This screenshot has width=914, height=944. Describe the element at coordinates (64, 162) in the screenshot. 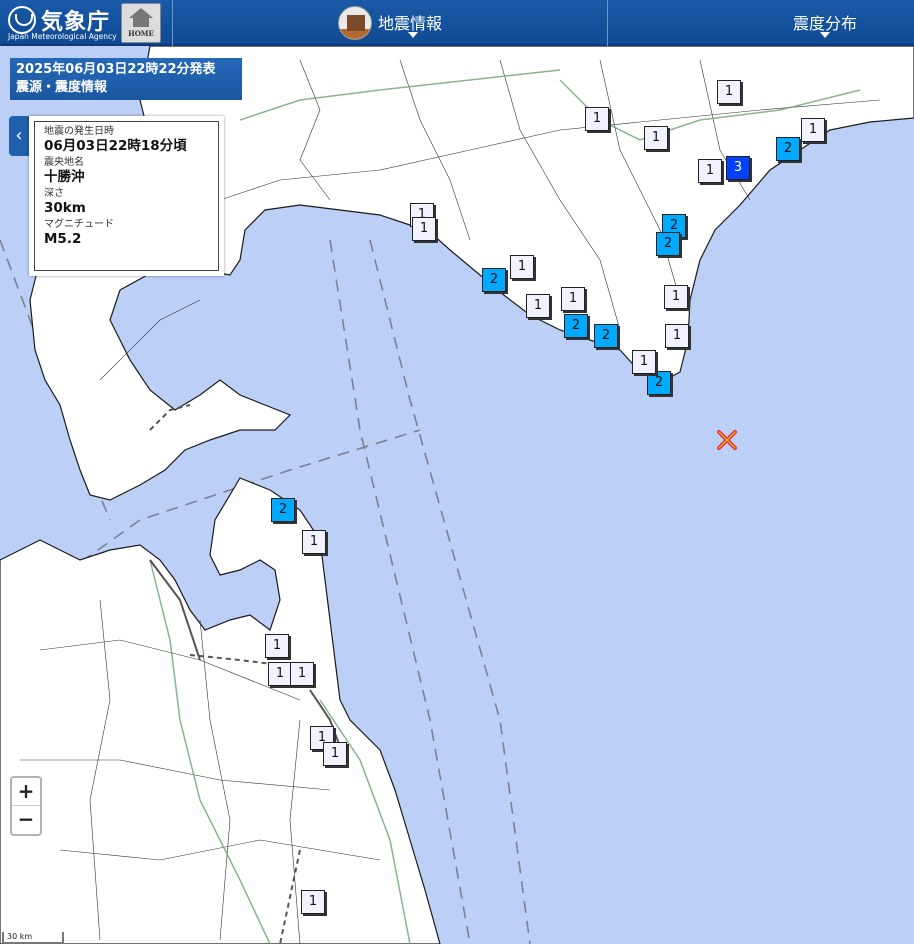

I see `region-label: 震央地名` at that location.